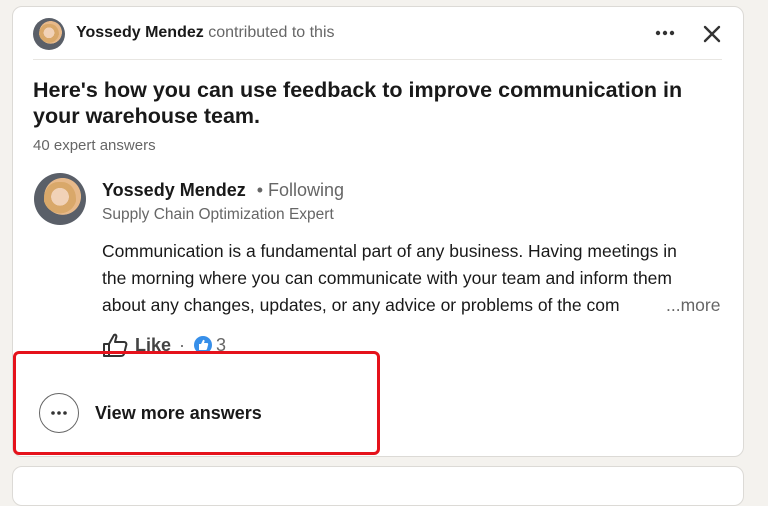  I want to click on like-button: Like, so click(136, 345).